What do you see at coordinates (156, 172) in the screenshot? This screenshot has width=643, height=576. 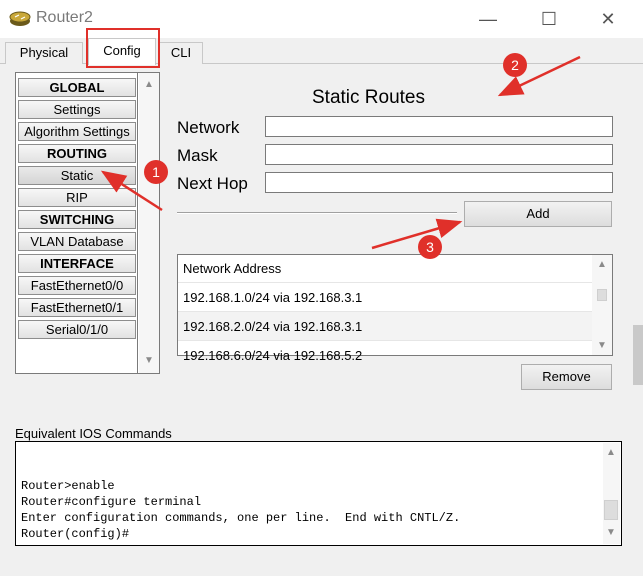 I see `annotation-badge-1: 1` at bounding box center [156, 172].